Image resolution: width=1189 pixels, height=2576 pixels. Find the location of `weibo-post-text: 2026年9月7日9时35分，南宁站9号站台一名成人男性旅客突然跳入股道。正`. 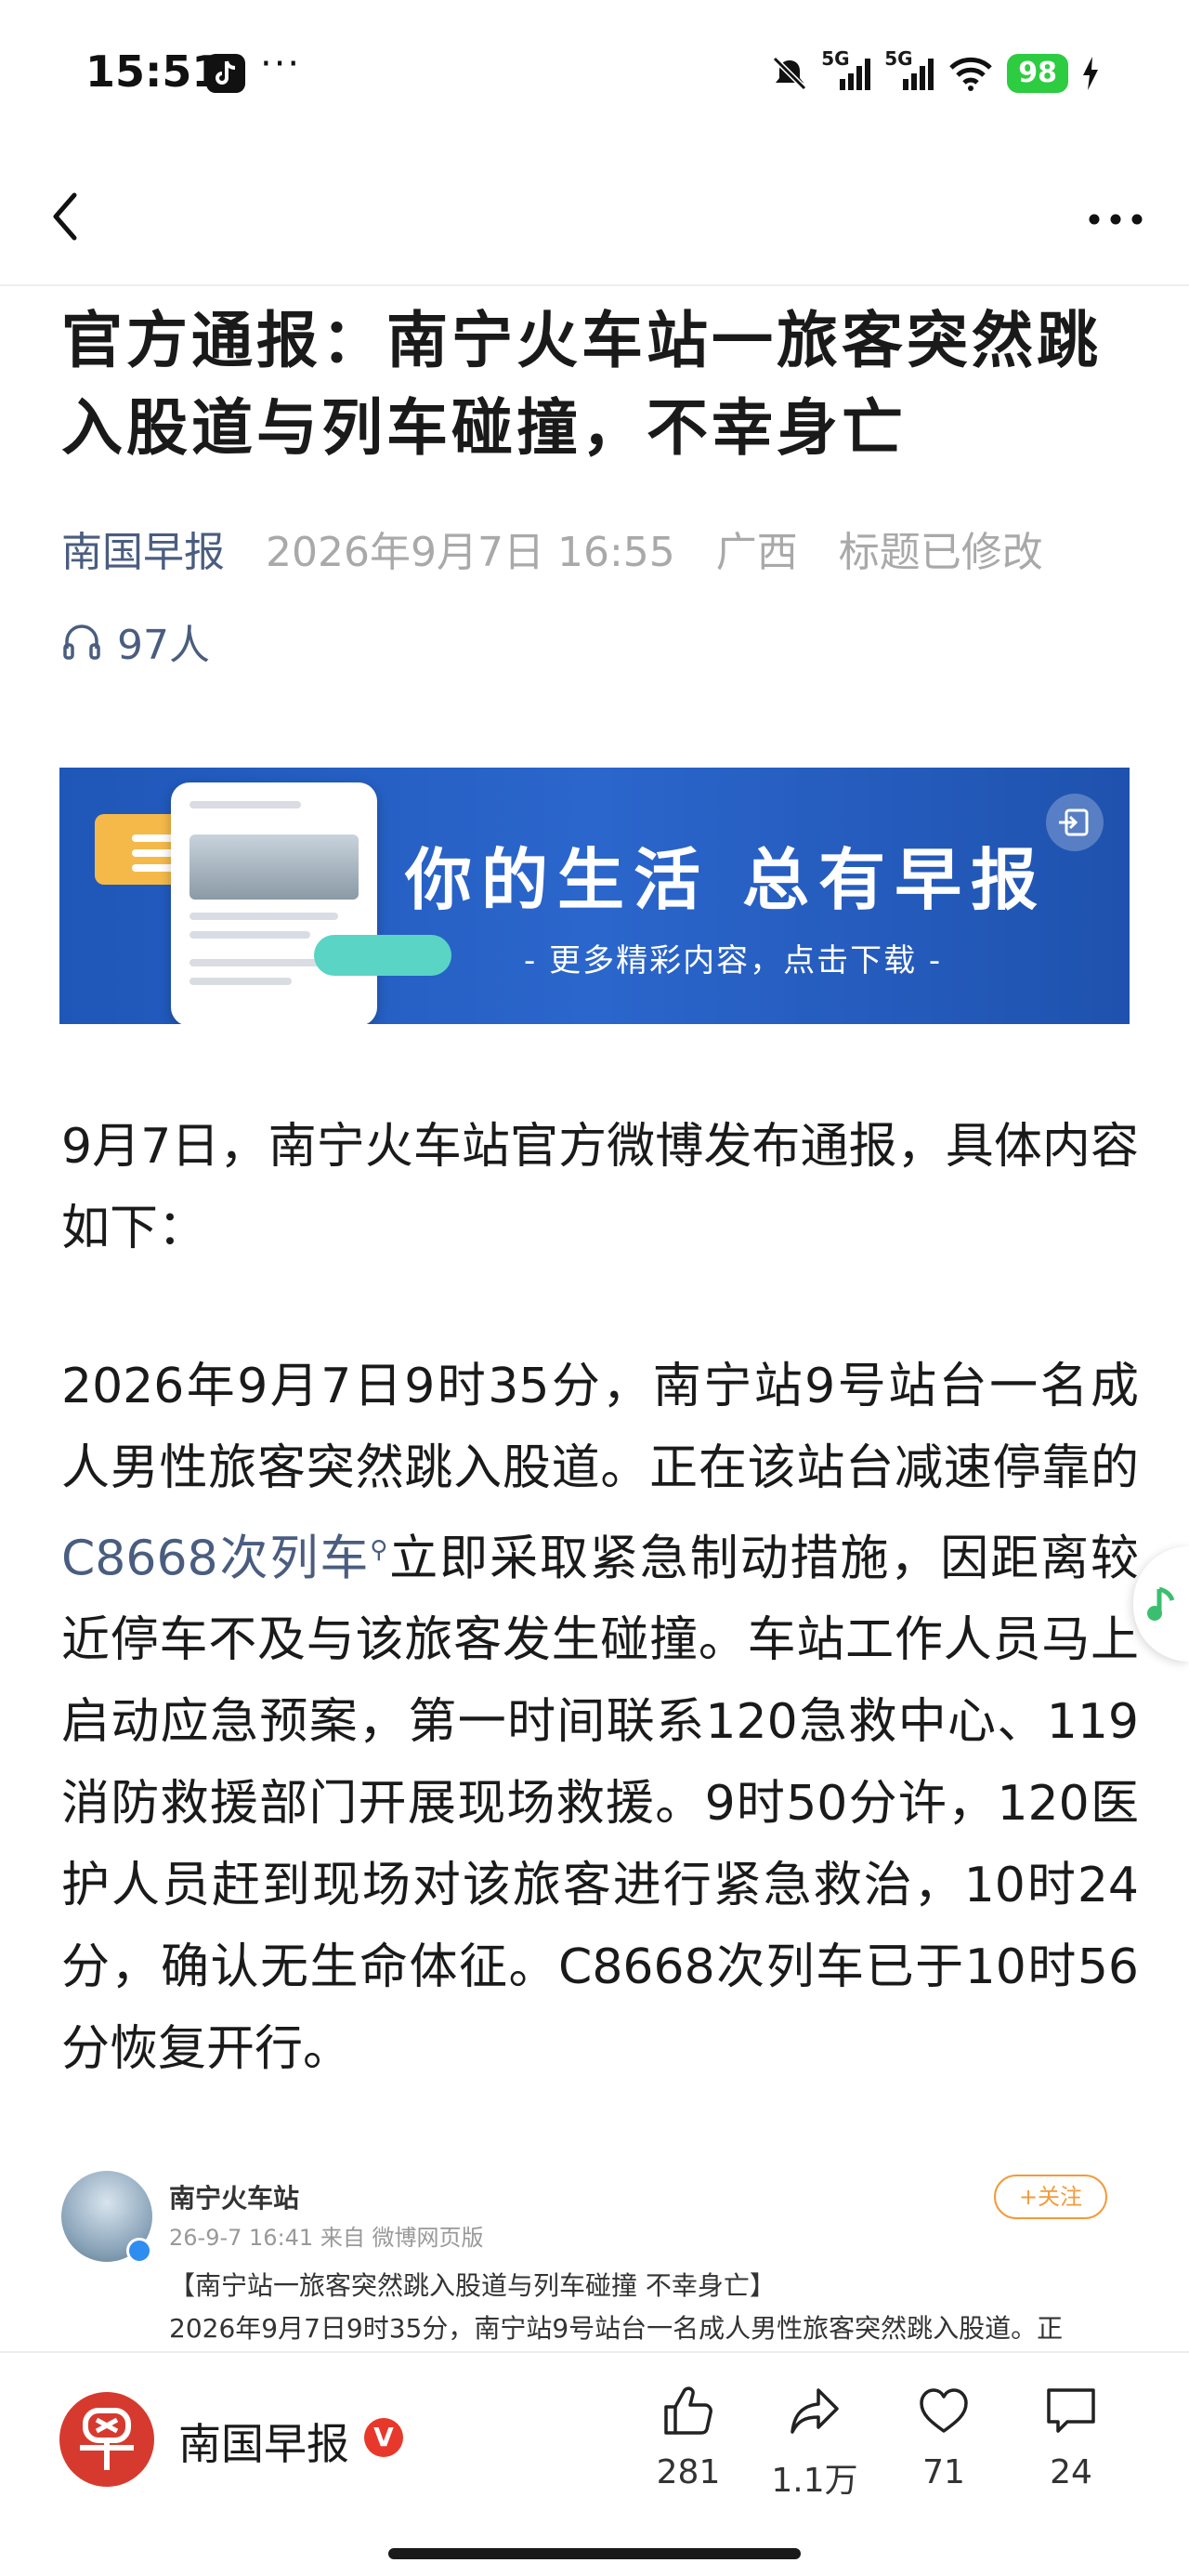

weibo-post-text: 2026年9月7日9时35分，南宁站9号站台一名成人男性旅客突然跳入股道。正 is located at coordinates (617, 2328).